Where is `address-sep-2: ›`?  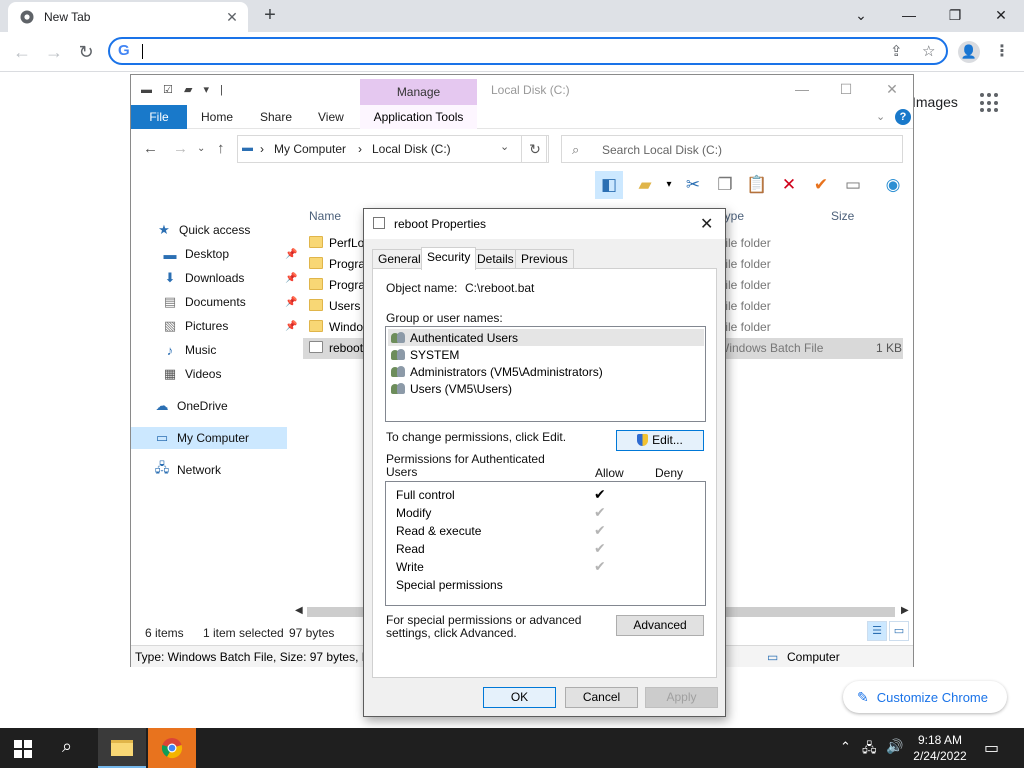
address-sep-2: › is located at coordinates (360, 149).